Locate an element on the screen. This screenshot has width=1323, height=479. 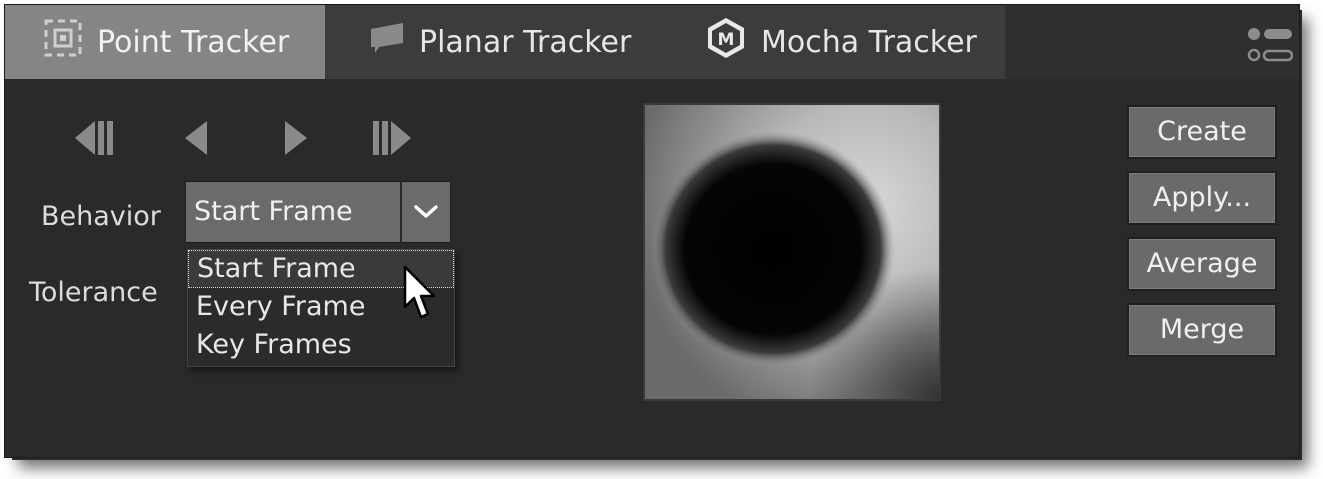
step-forward-icon is located at coordinates (392, 138).